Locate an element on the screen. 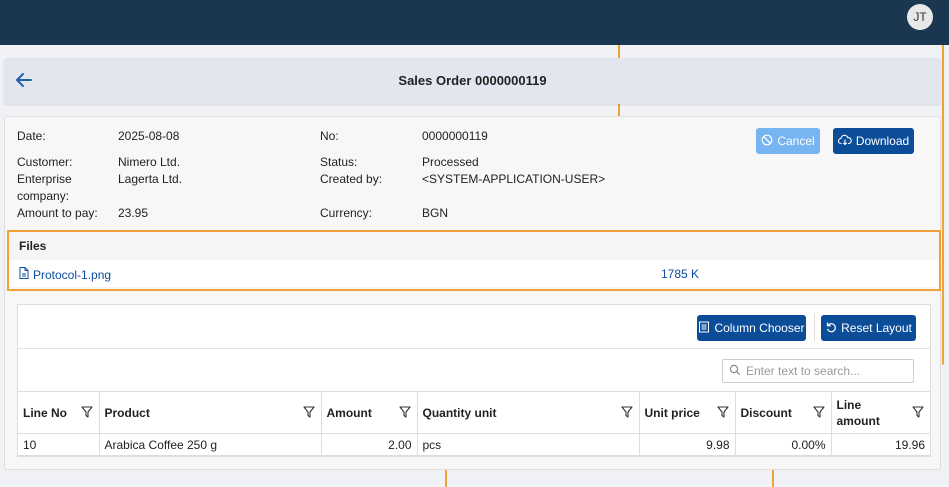 Image resolution: width=949 pixels, height=487 pixels. files-title: Files is located at coordinates (33, 246).